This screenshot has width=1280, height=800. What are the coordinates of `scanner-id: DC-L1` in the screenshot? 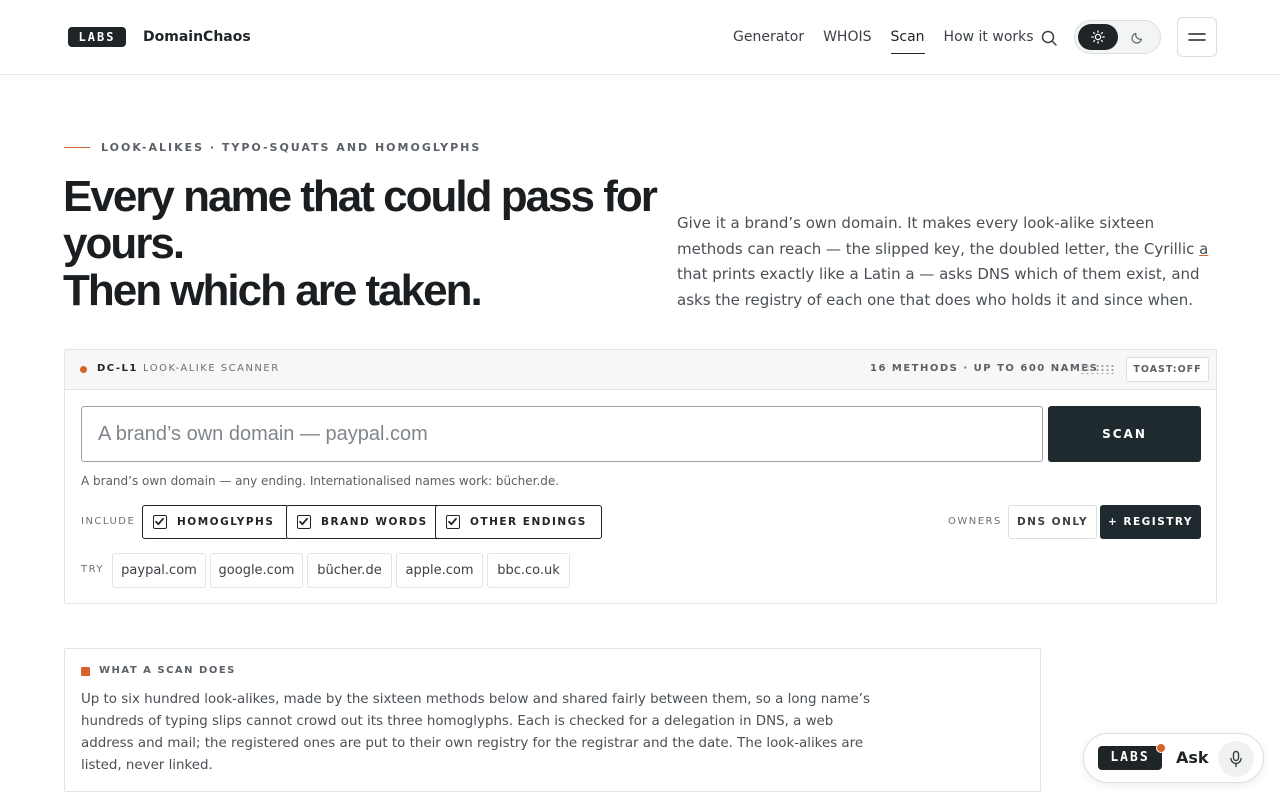 It's located at (117, 368).